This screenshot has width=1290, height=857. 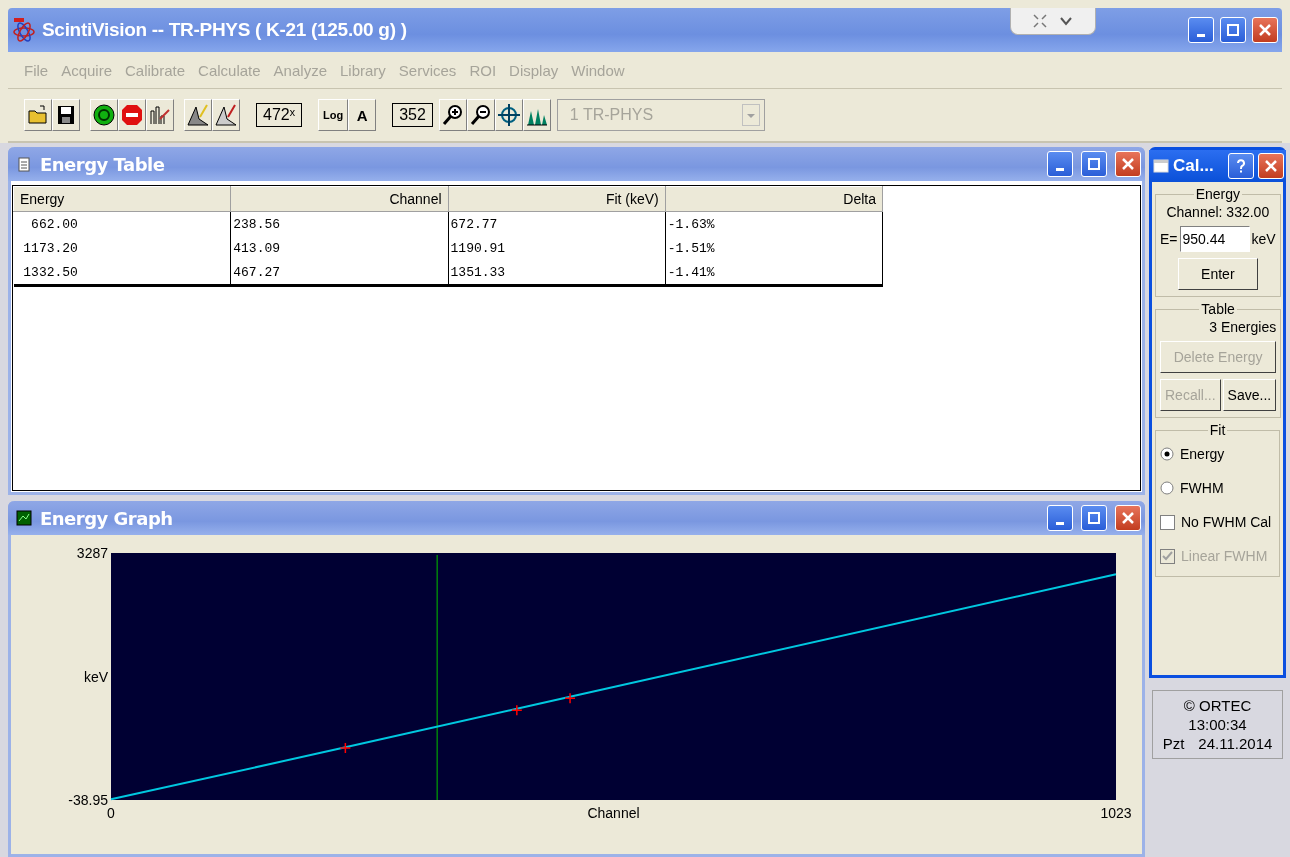 What do you see at coordinates (536, 115) in the screenshot?
I see `peaks-button` at bounding box center [536, 115].